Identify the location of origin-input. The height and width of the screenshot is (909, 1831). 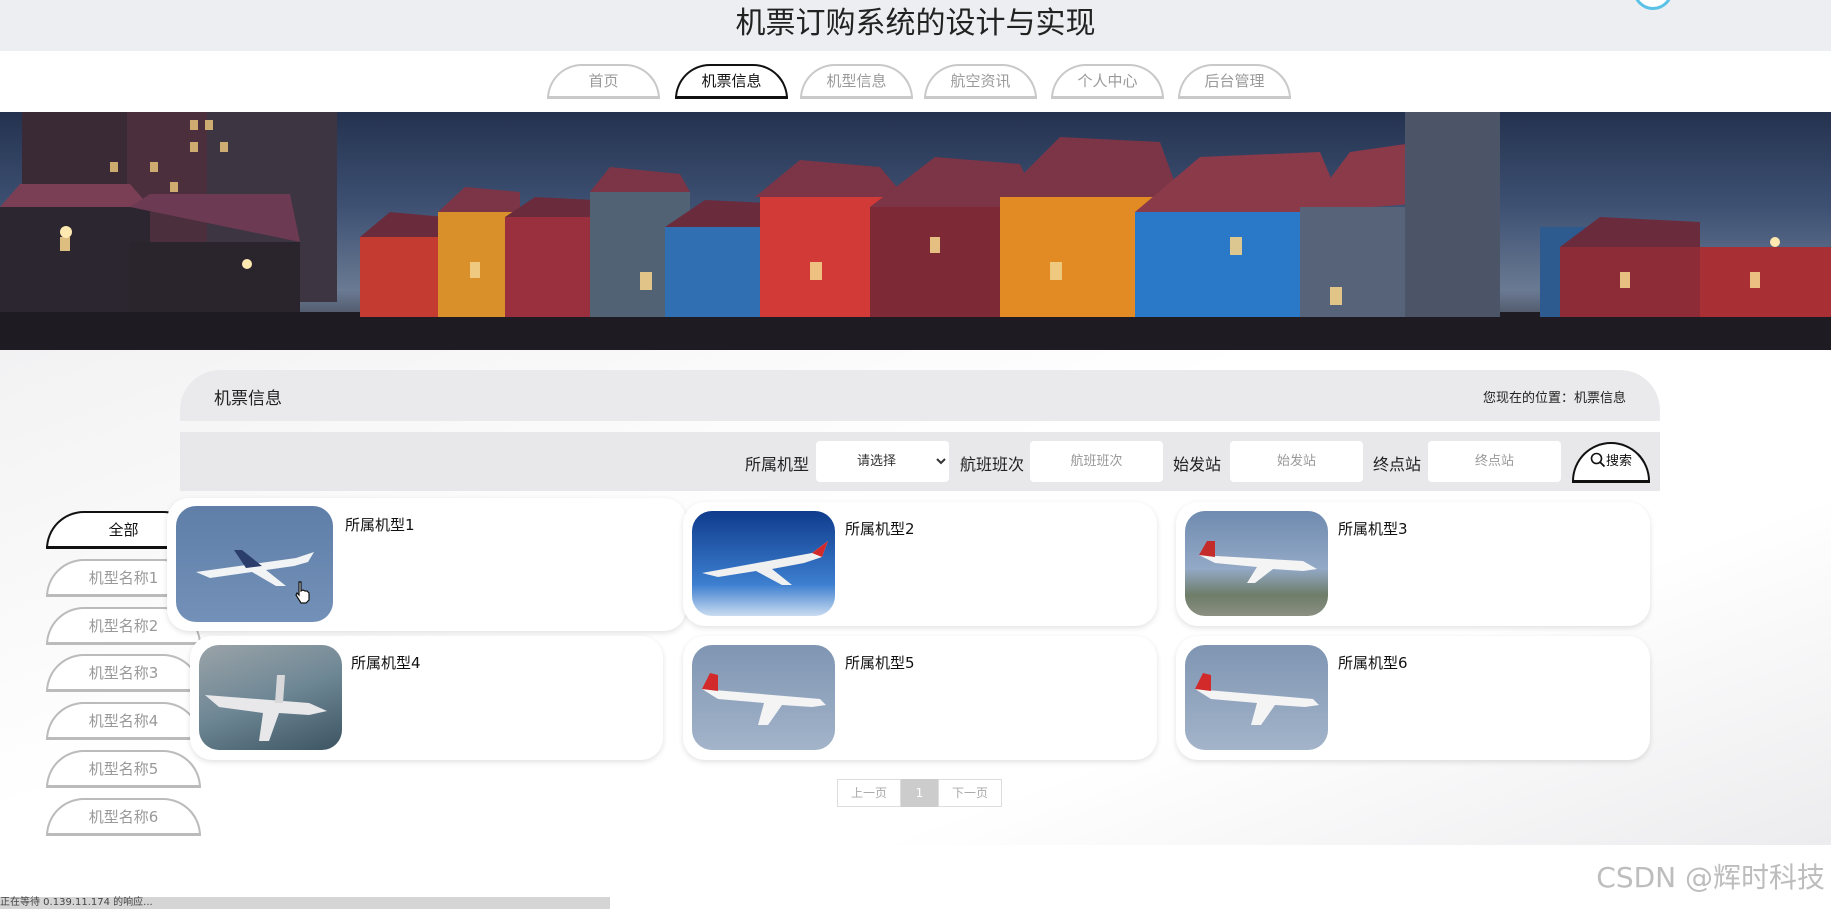
(1296, 461).